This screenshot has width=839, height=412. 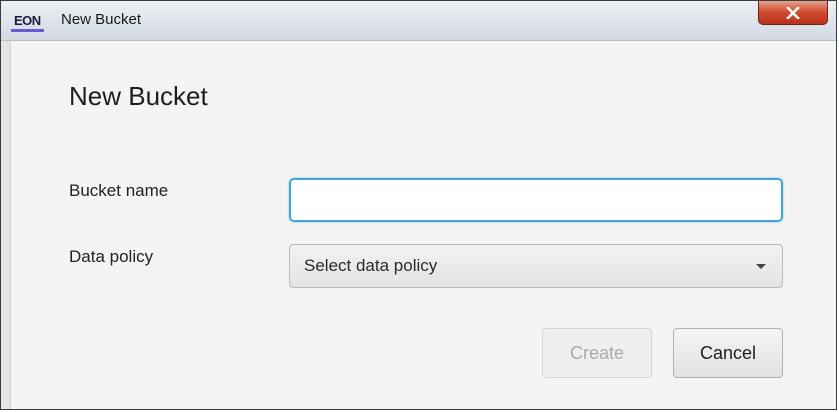 I want to click on dialog-heading: New Bucket, so click(x=138, y=96).